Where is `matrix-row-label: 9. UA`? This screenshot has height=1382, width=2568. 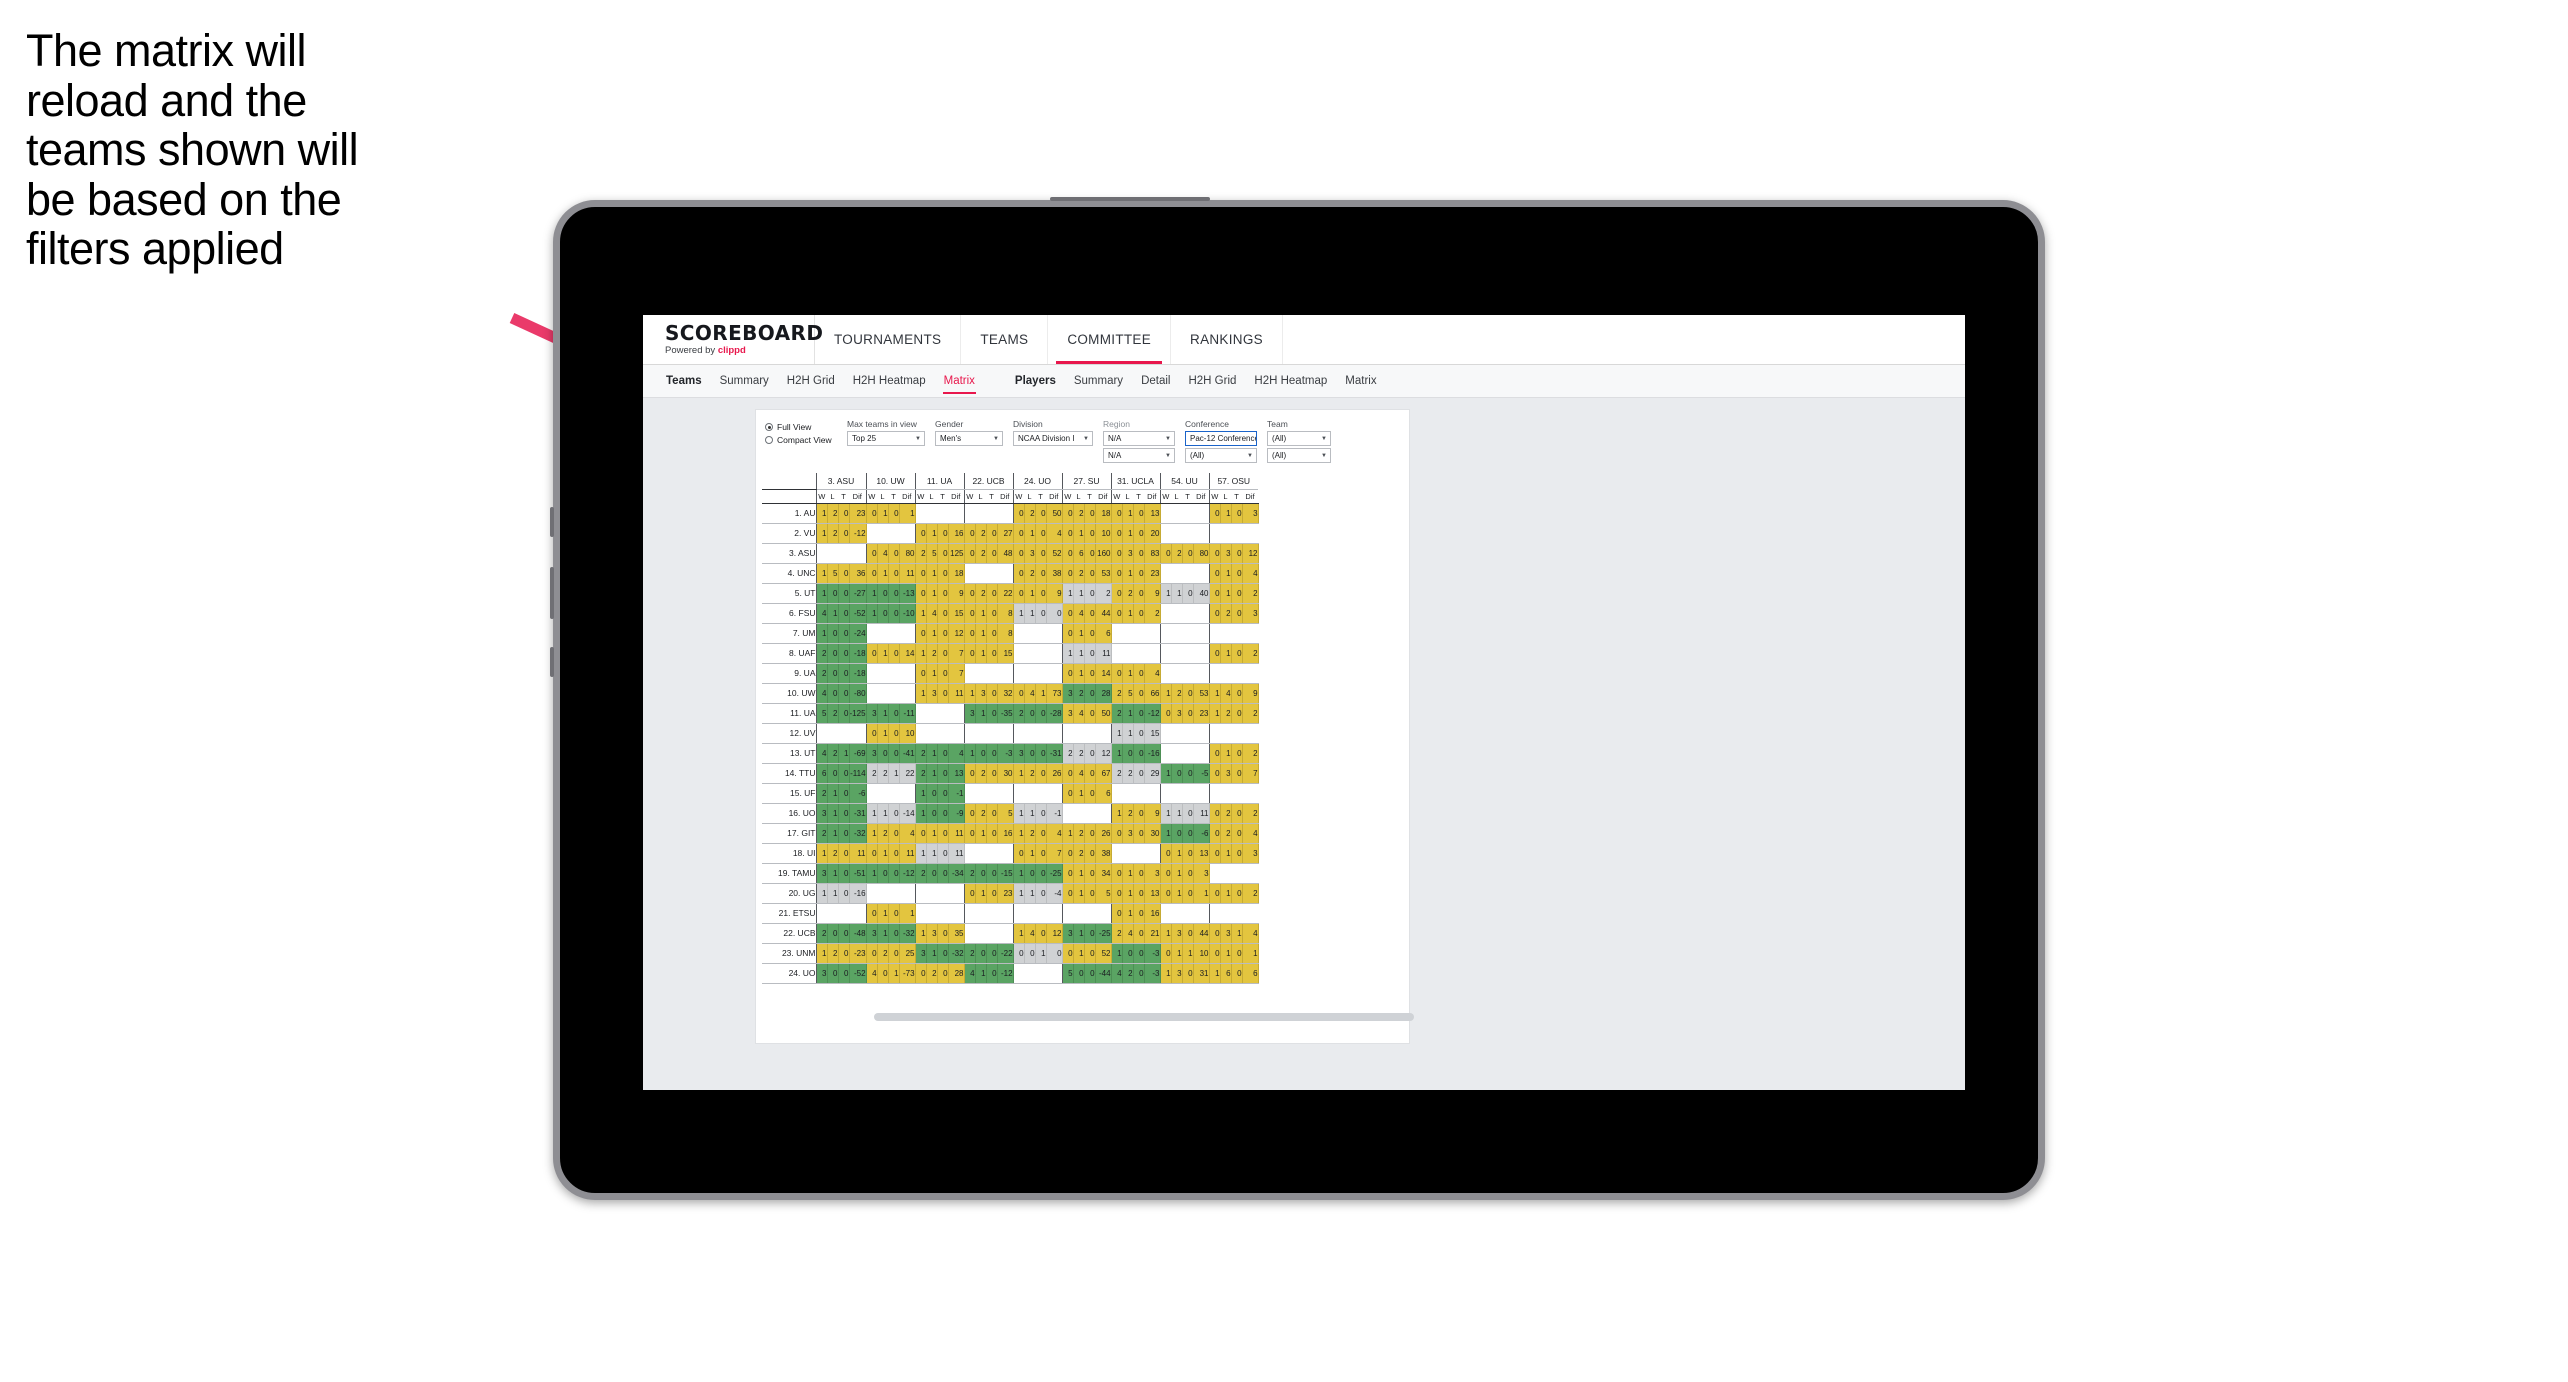
matrix-row-label: 9. UA is located at coordinates (789, 673).